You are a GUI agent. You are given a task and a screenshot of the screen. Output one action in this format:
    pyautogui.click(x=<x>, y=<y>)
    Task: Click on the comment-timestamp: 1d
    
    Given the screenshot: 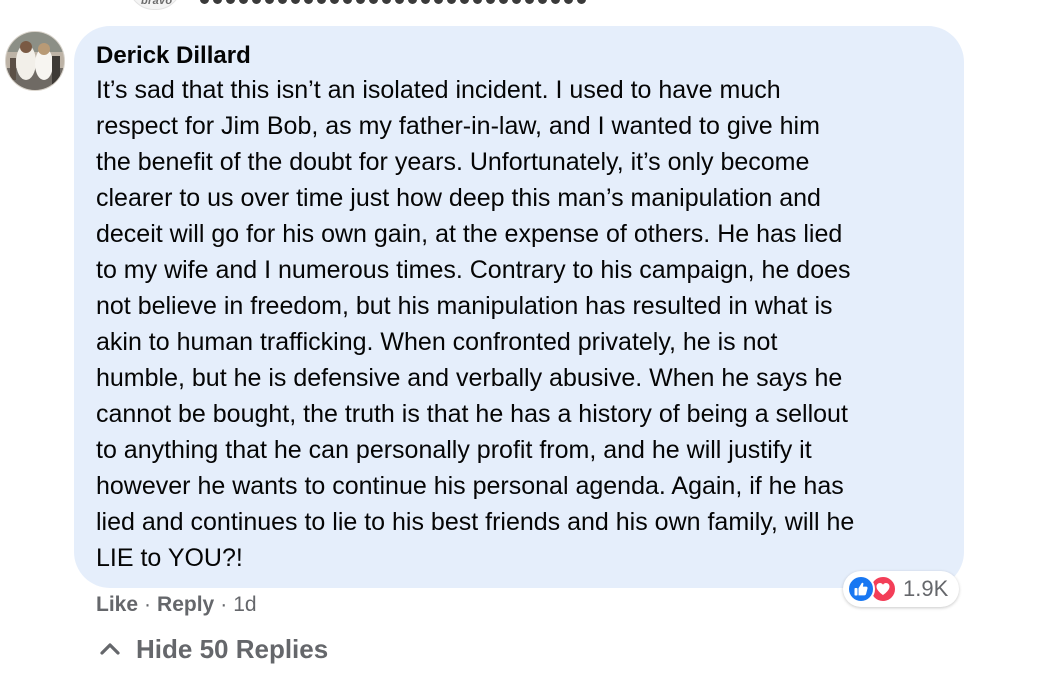 What is the action you would take?
    pyautogui.click(x=244, y=605)
    